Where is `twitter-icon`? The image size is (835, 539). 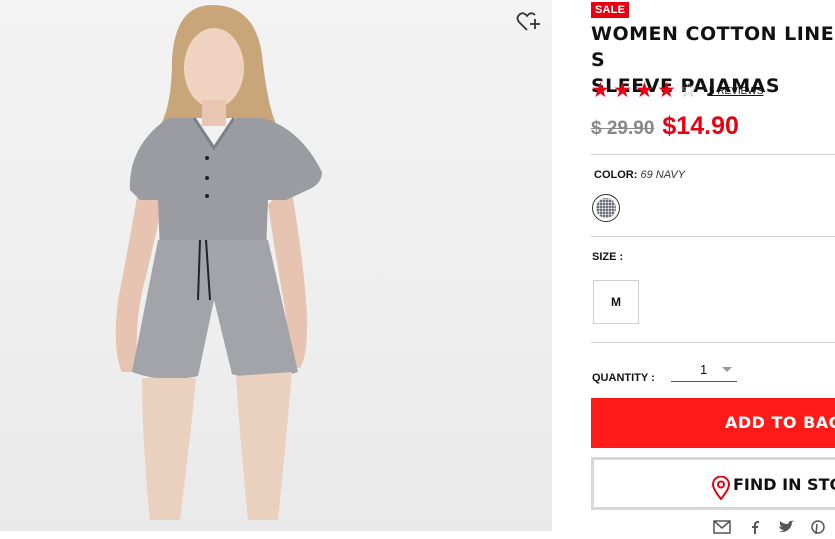 twitter-icon is located at coordinates (786, 527).